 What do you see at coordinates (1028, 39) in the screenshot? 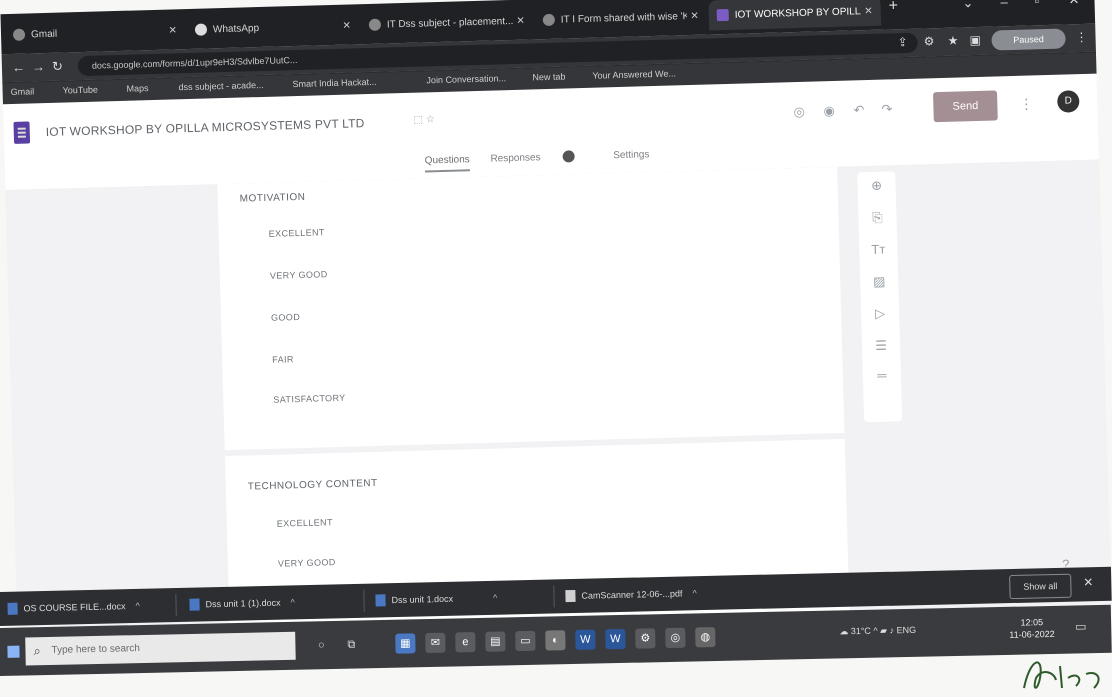
I see `profile-button: Paused` at bounding box center [1028, 39].